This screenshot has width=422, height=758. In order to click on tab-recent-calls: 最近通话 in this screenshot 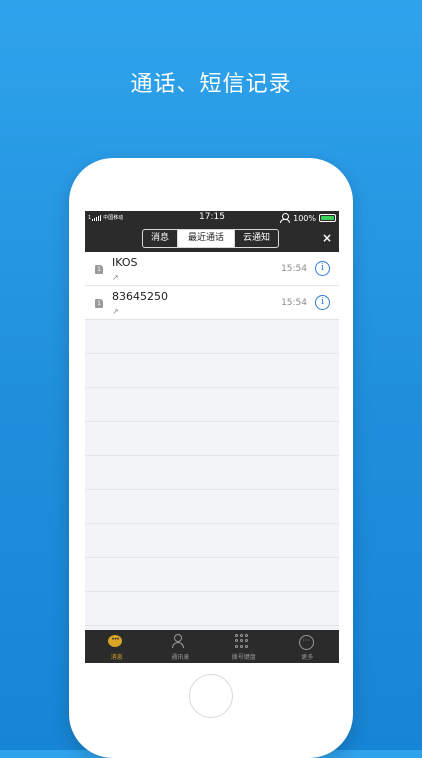, I will do `click(207, 238)`.